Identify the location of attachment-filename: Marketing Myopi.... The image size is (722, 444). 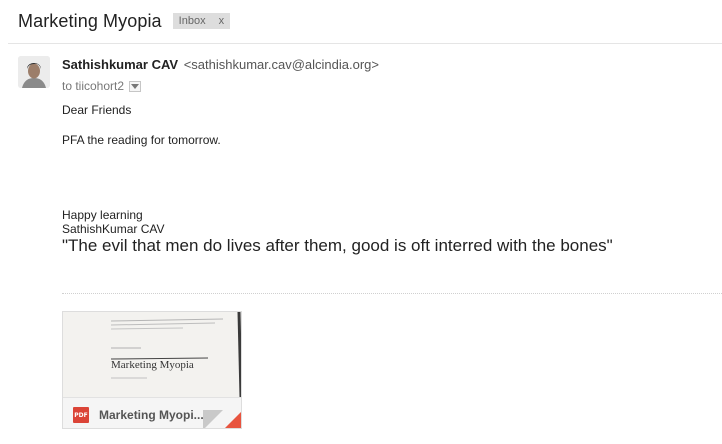
(155, 415).